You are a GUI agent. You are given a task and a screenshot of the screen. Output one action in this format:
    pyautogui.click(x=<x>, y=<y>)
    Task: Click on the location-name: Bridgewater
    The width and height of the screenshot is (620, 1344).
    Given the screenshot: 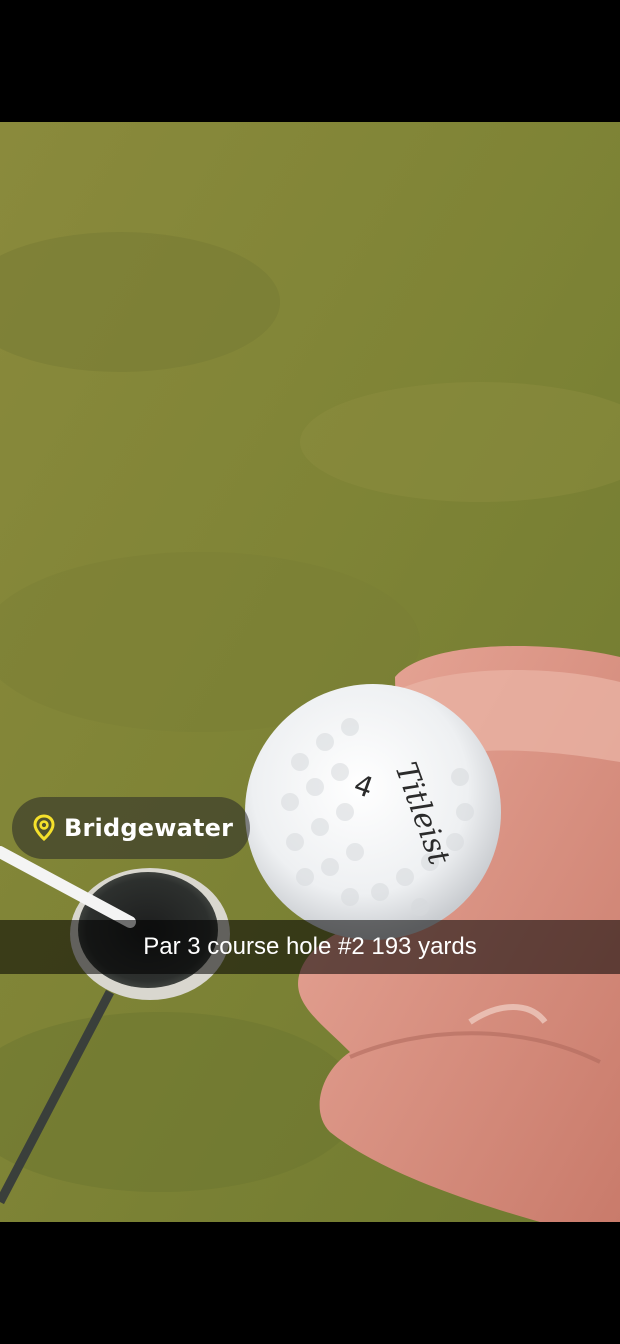 What is the action you would take?
    pyautogui.click(x=149, y=828)
    